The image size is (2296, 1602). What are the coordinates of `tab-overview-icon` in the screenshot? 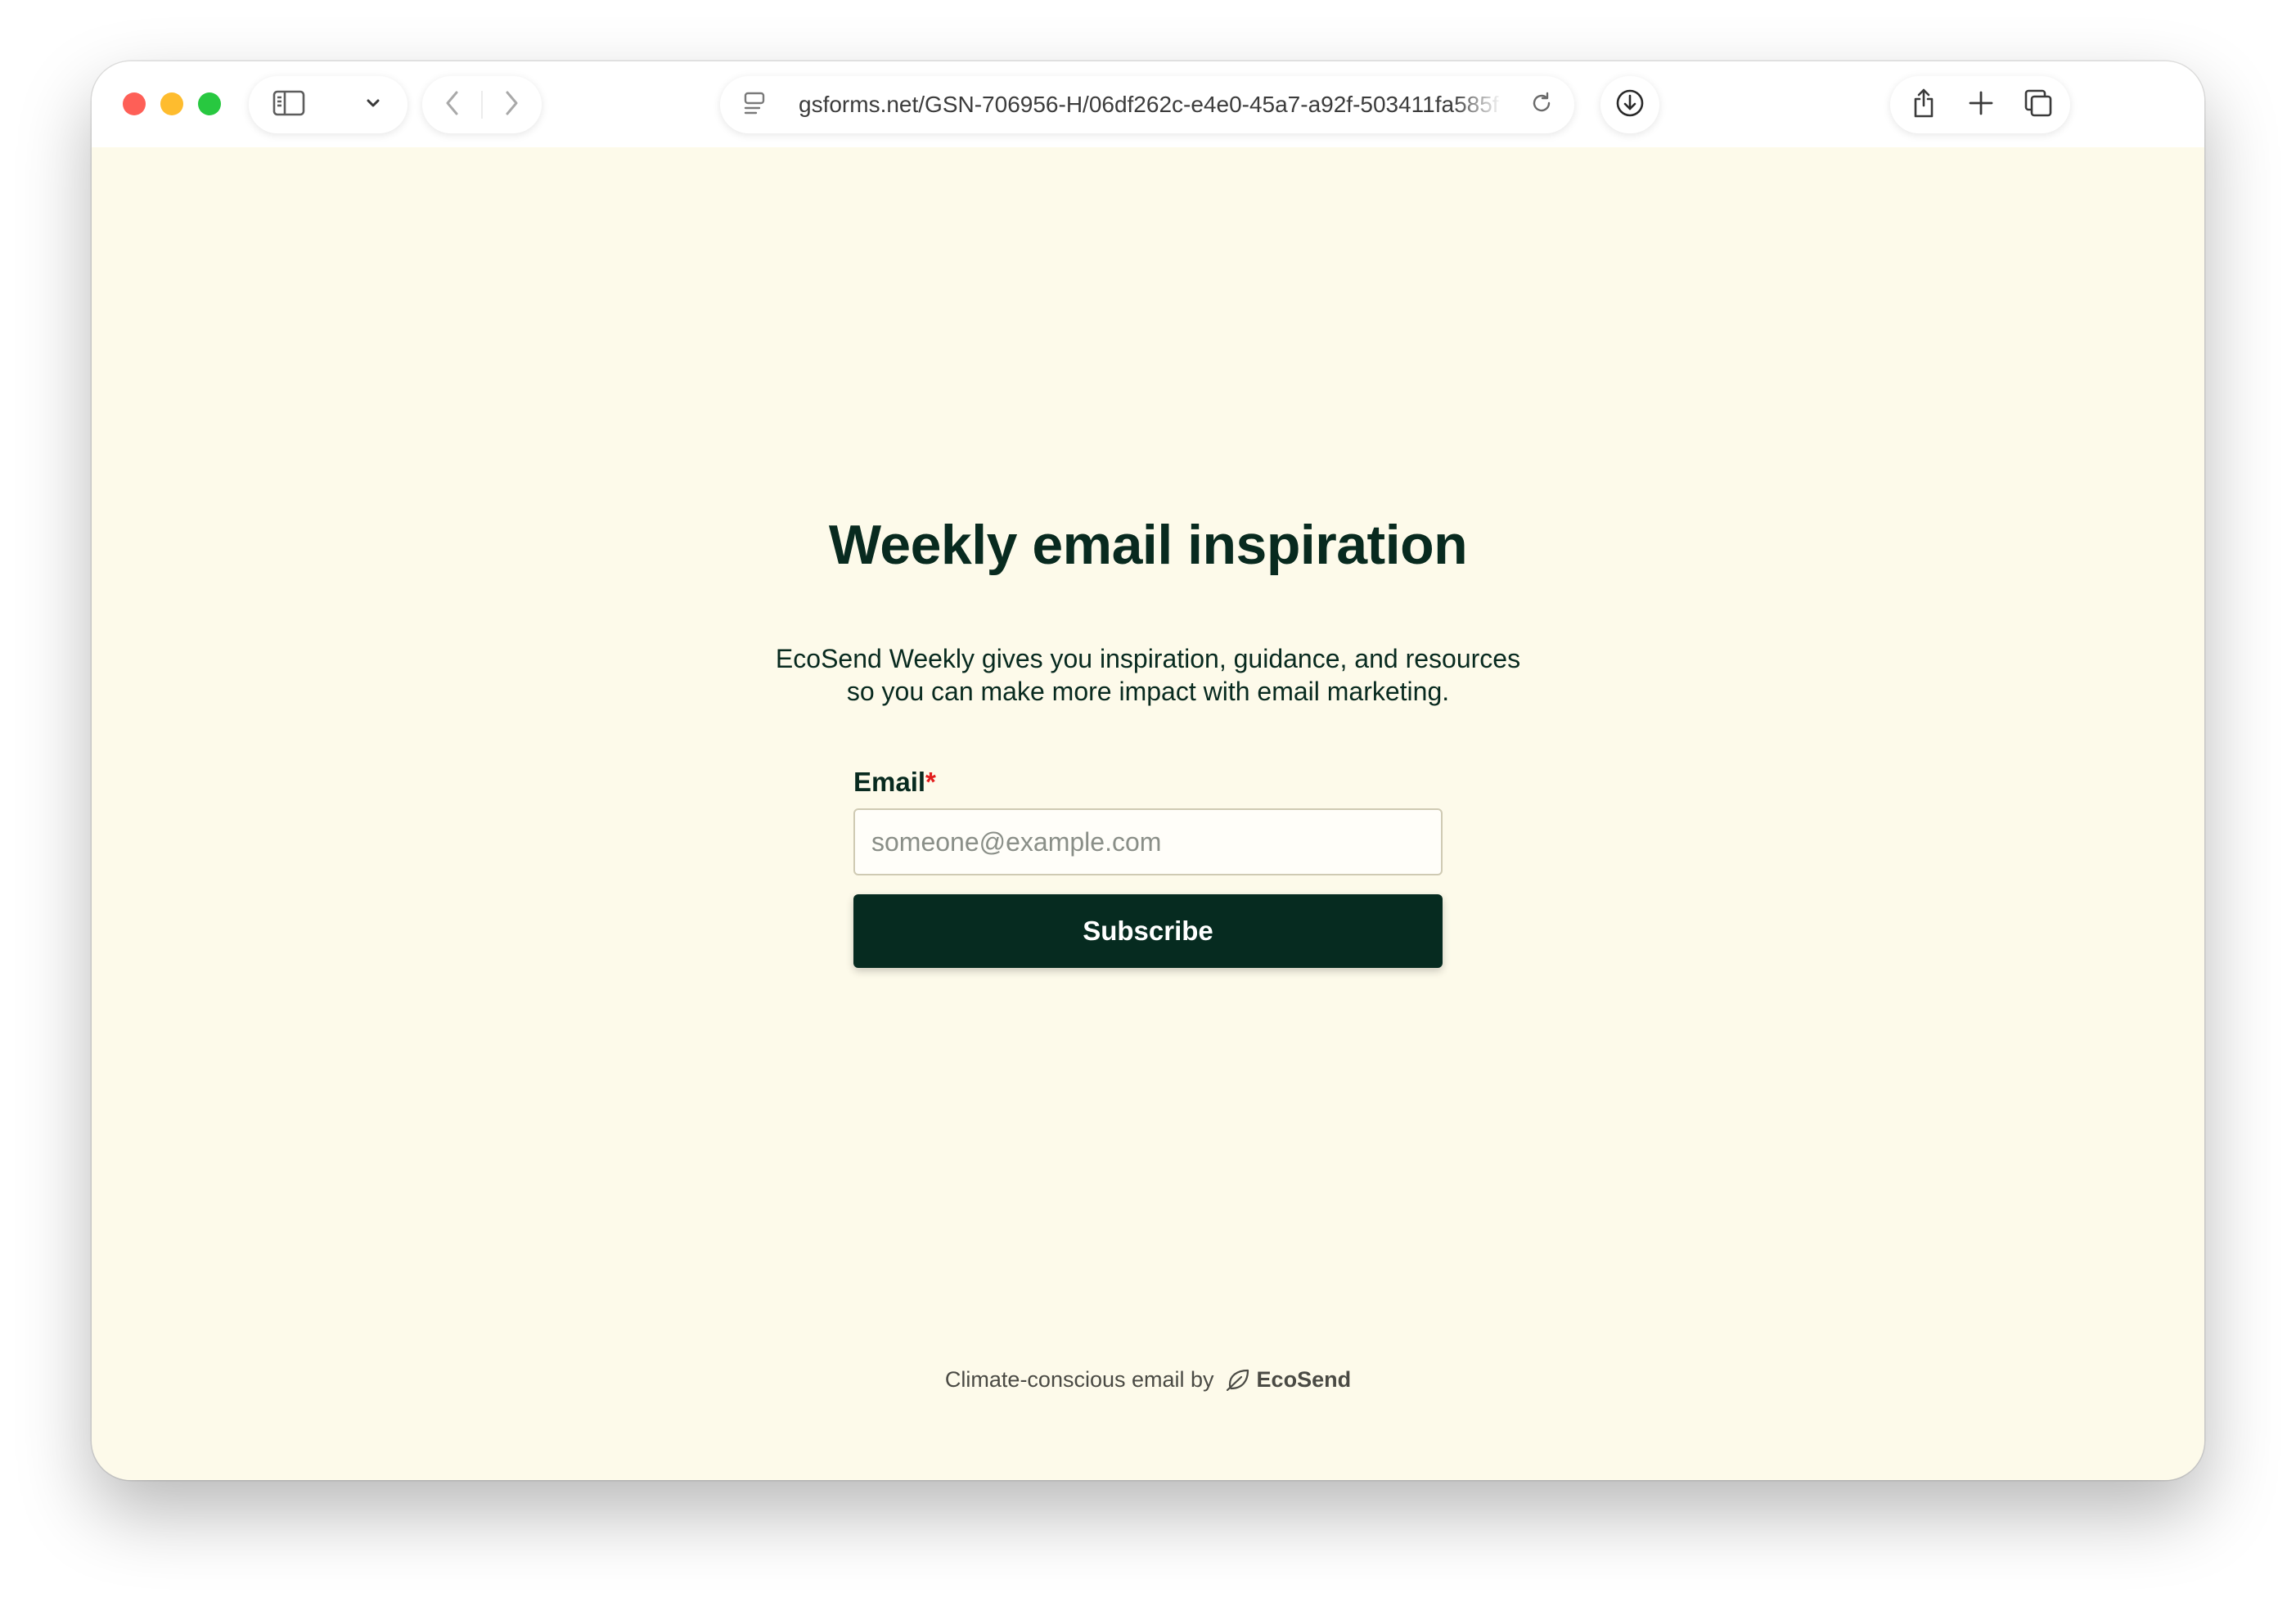 It's located at (2038, 106).